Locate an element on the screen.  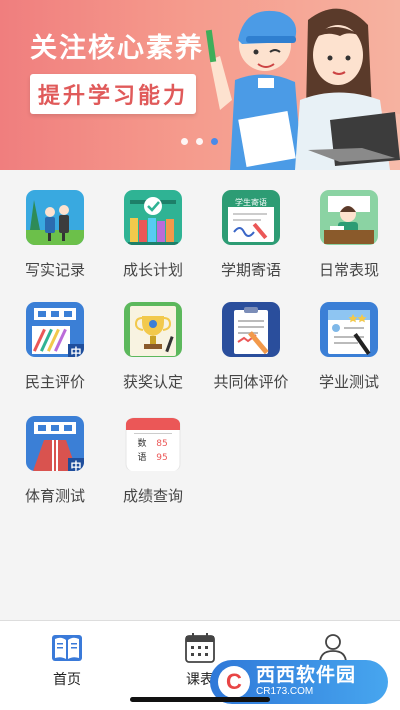
carousel-dot-active is located at coordinates (214, 141).